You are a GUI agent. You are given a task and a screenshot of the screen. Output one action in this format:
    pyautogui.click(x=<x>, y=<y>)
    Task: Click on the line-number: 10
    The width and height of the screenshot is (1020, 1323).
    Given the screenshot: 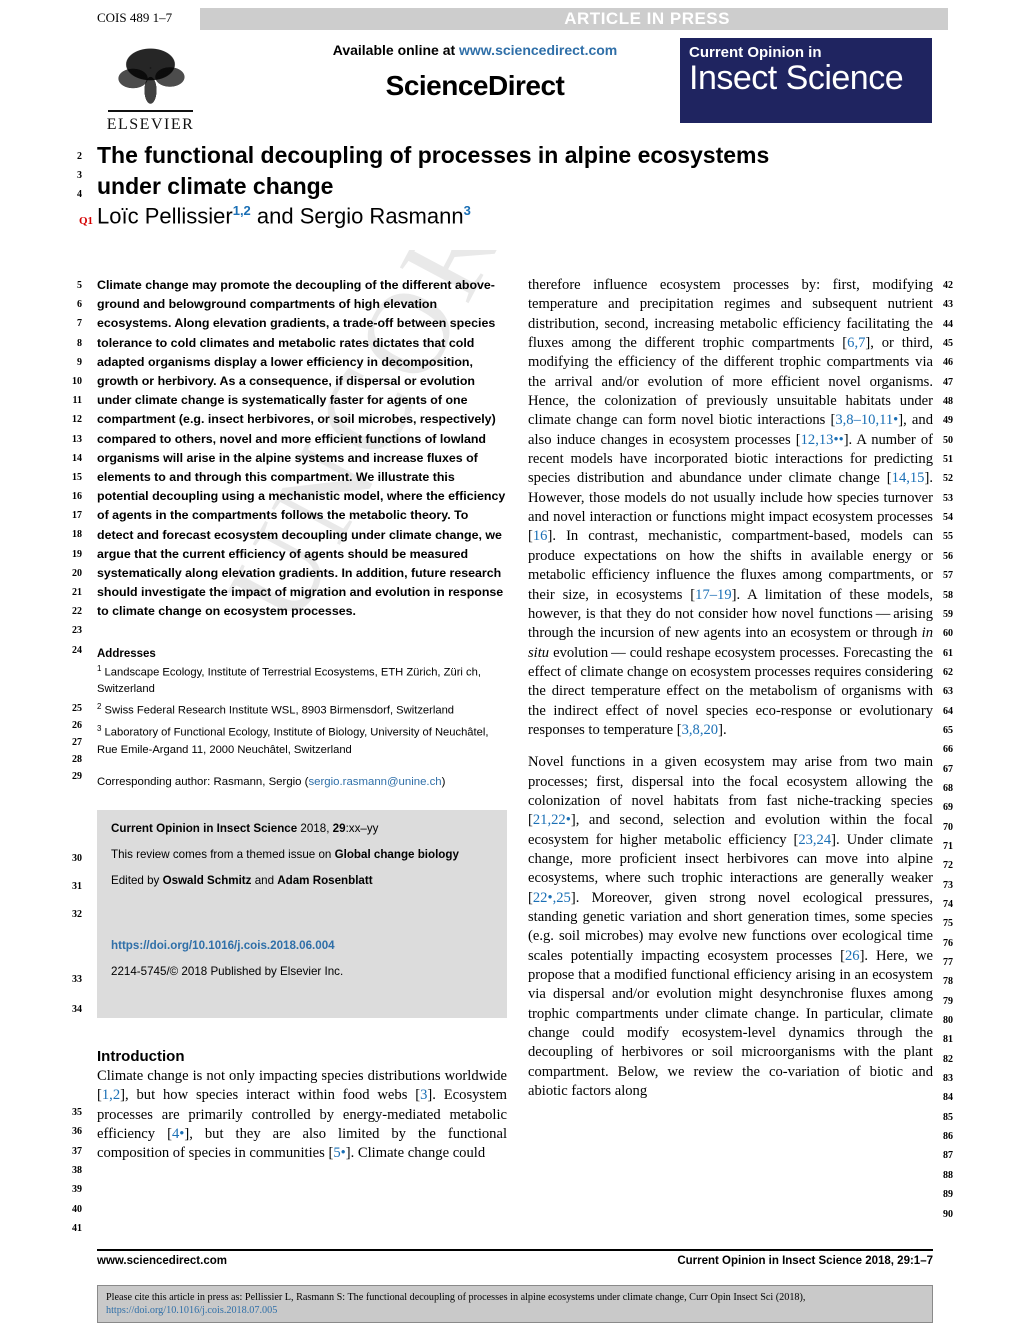 What is the action you would take?
    pyautogui.click(x=77, y=381)
    